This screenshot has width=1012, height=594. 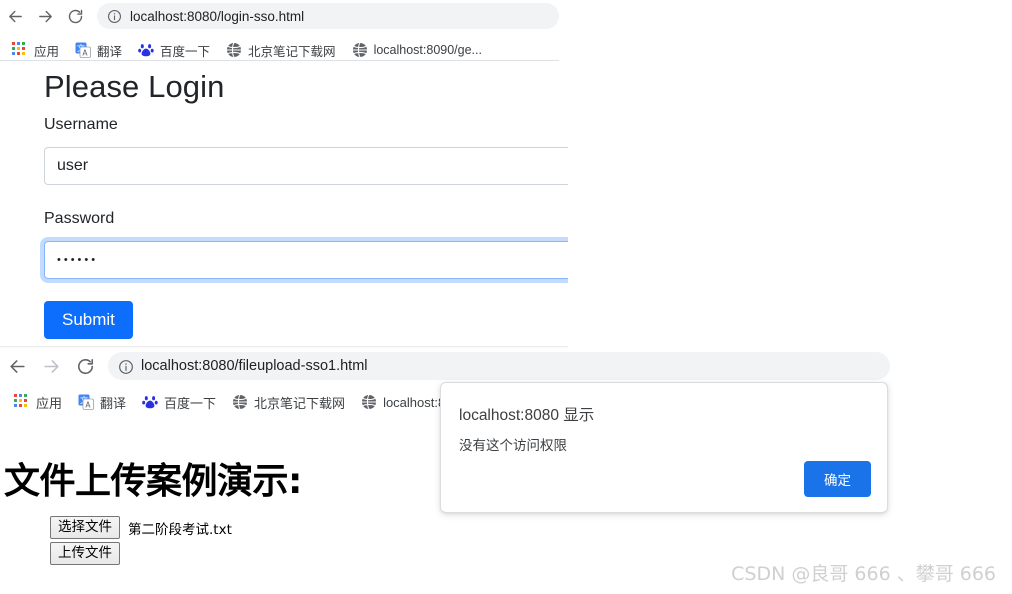 I want to click on bookmark-translate-2: 文 A 翻译, so click(x=102, y=402).